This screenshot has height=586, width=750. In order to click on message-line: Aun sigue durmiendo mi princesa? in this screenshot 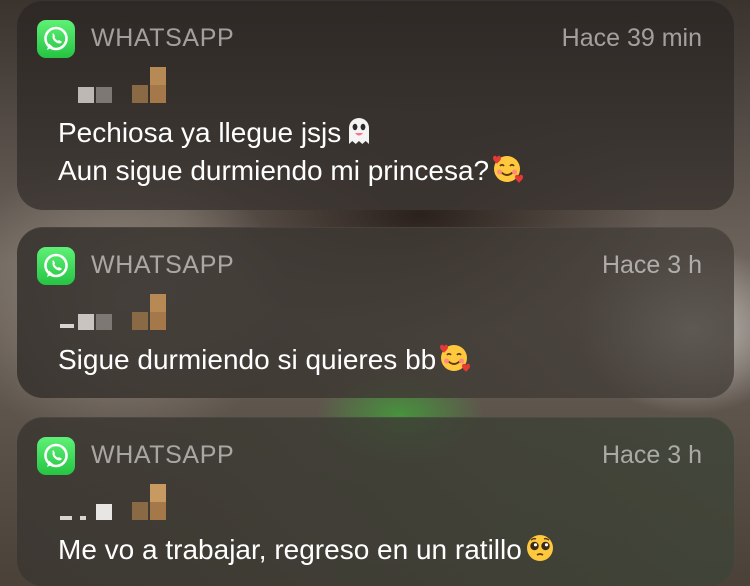, I will do `click(381, 171)`.